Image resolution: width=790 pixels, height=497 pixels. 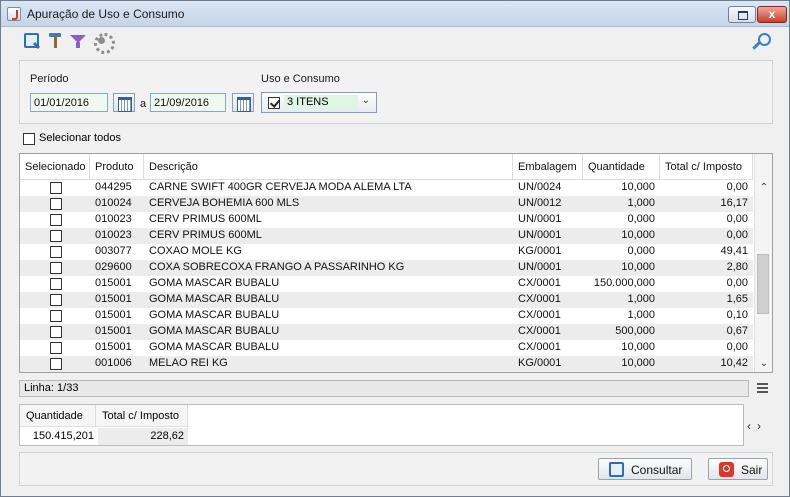 What do you see at coordinates (386, 236) in the screenshot?
I see `table-row: 010023 CERV PRIMUS 600ML UN/0001 10,000 0,00` at bounding box center [386, 236].